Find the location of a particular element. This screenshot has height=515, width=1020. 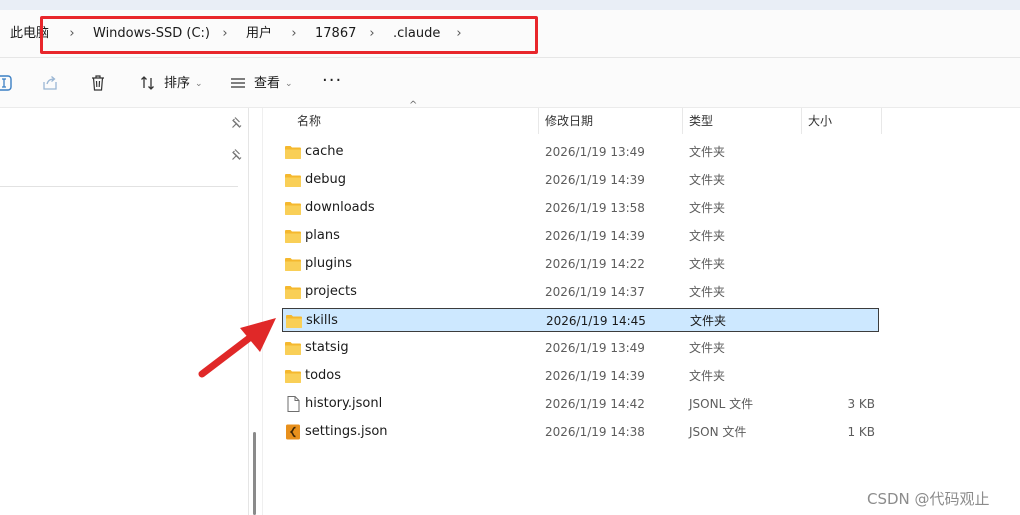

window-top-strip is located at coordinates (510, 5).